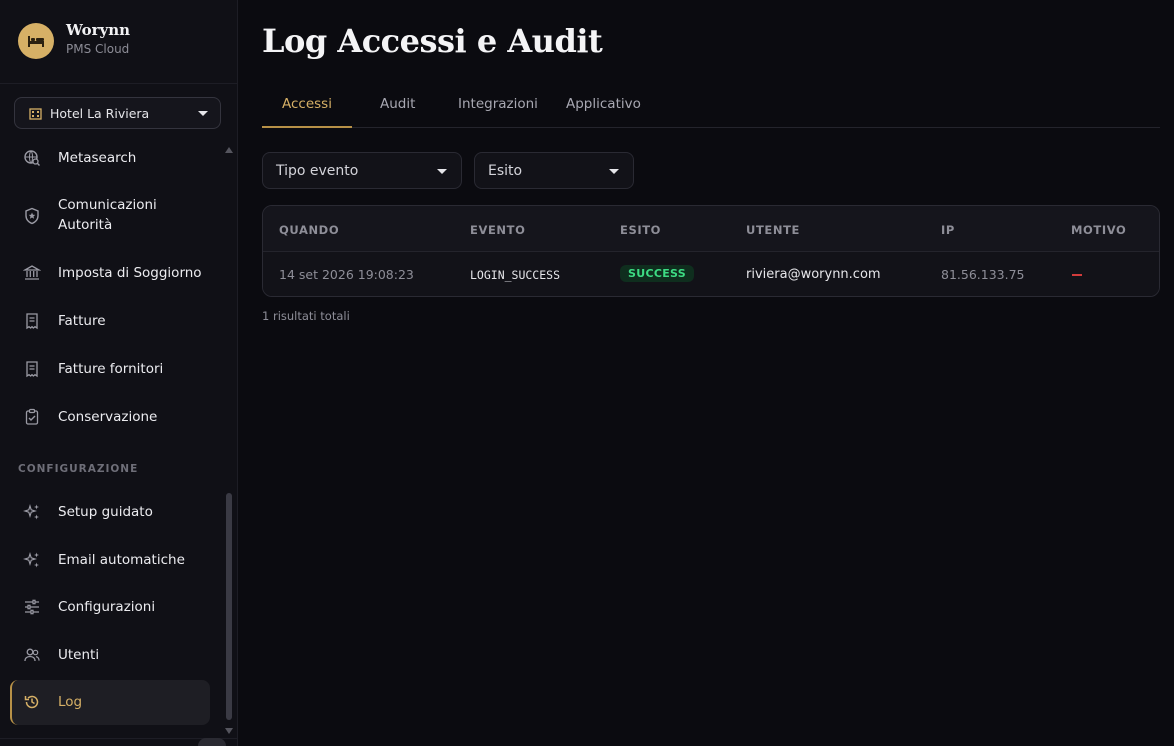  I want to click on sidebar-item-setup-guidato: Setup guidato, so click(110, 512).